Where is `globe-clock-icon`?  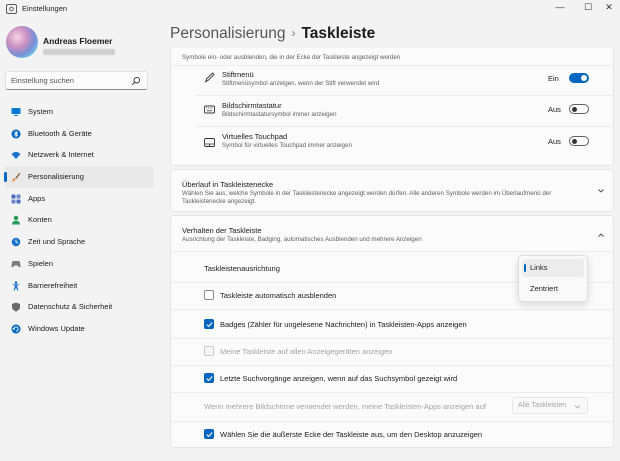 globe-clock-icon is located at coordinates (16, 242).